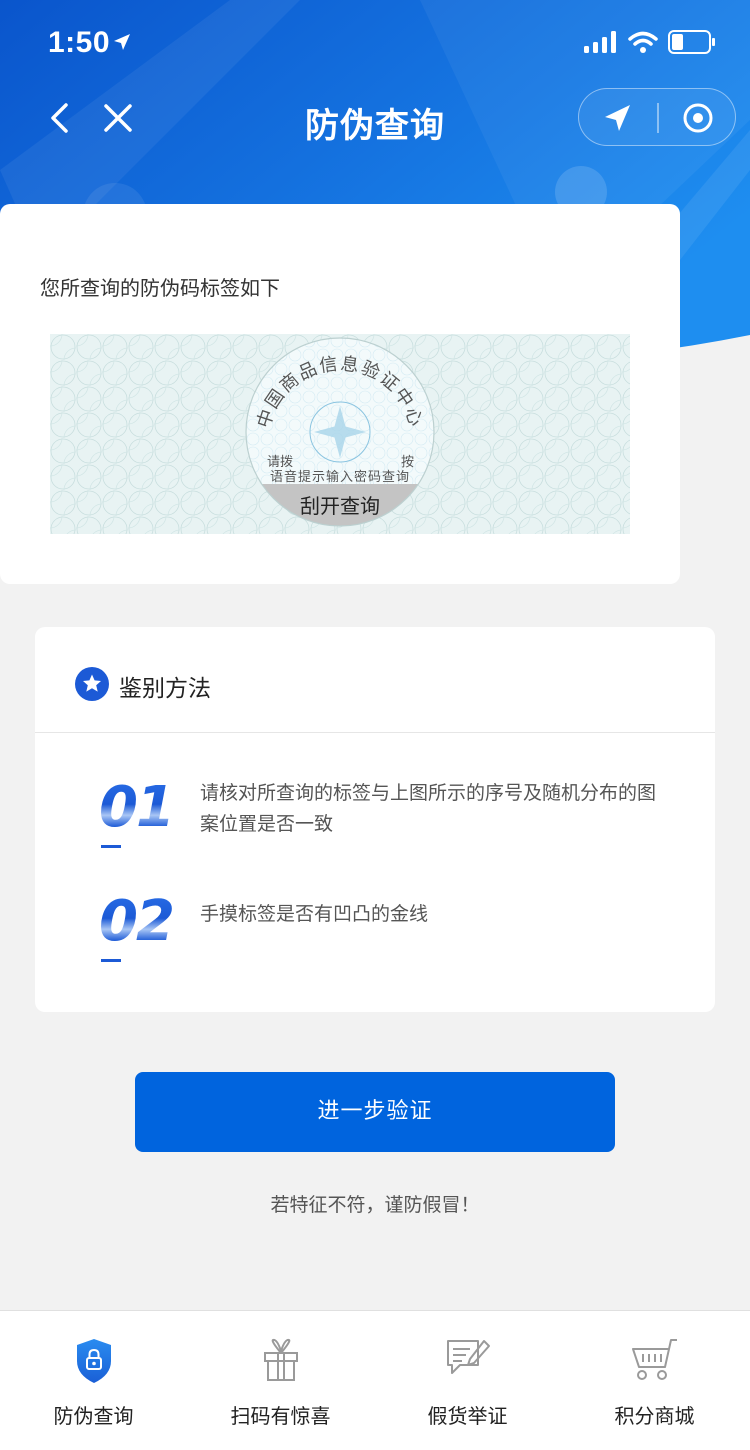 This screenshot has width=750, height=1450. I want to click on step-number: 01, so click(137, 807).